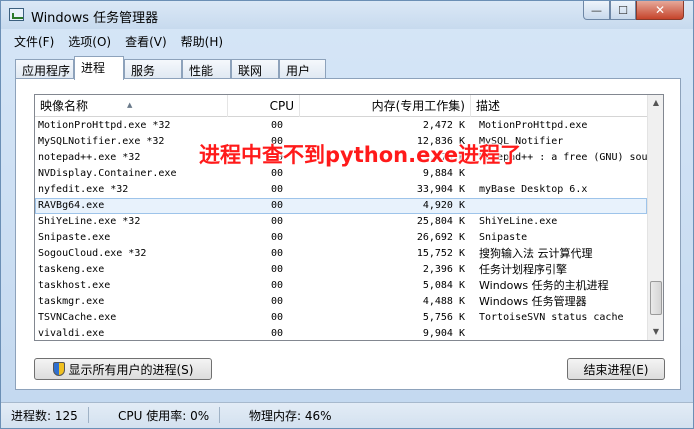  I want to click on status-physical-memory: 物理内存: 46%, so click(290, 416).